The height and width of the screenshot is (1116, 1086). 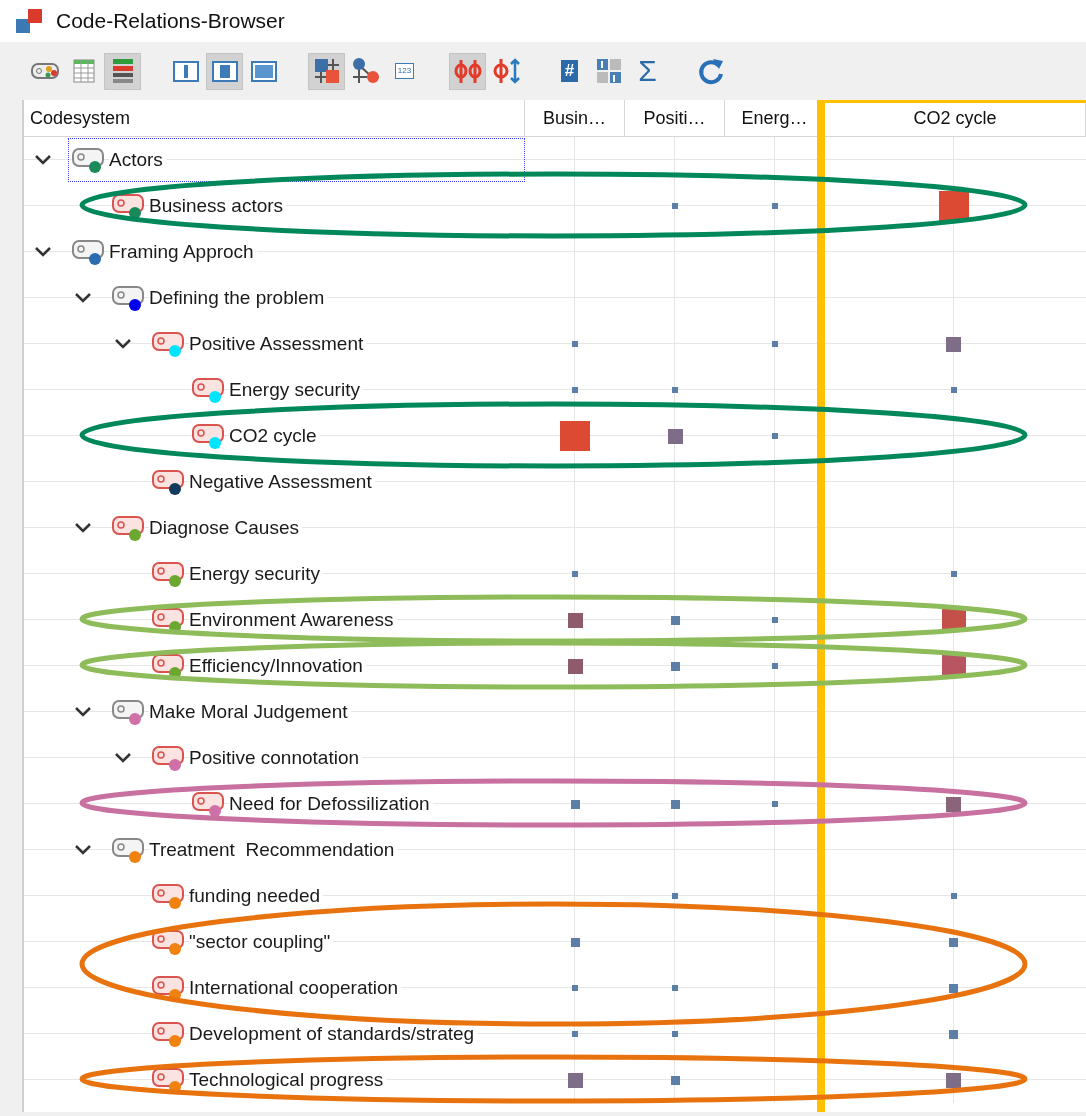 I want to click on phi-button, so click(x=467, y=71).